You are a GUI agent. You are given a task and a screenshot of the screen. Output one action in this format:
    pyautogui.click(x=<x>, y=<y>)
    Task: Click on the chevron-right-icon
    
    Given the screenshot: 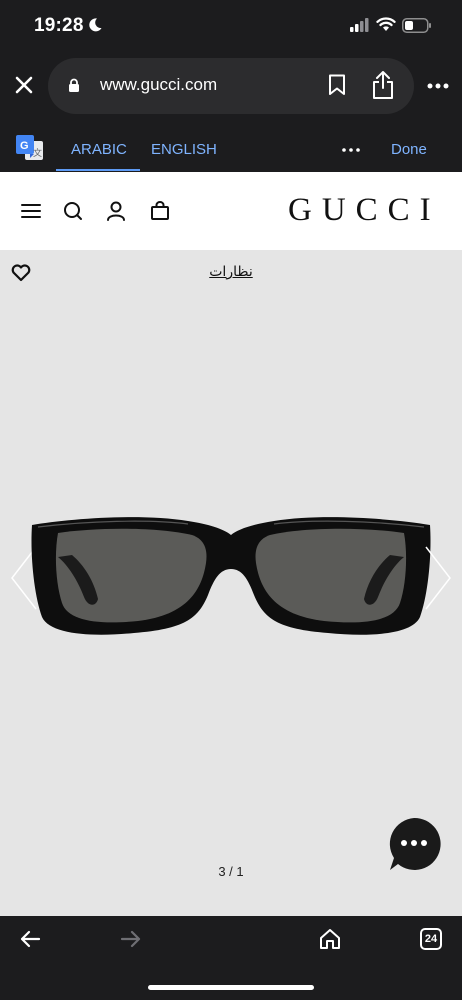 What is the action you would take?
    pyautogui.click(x=438, y=578)
    